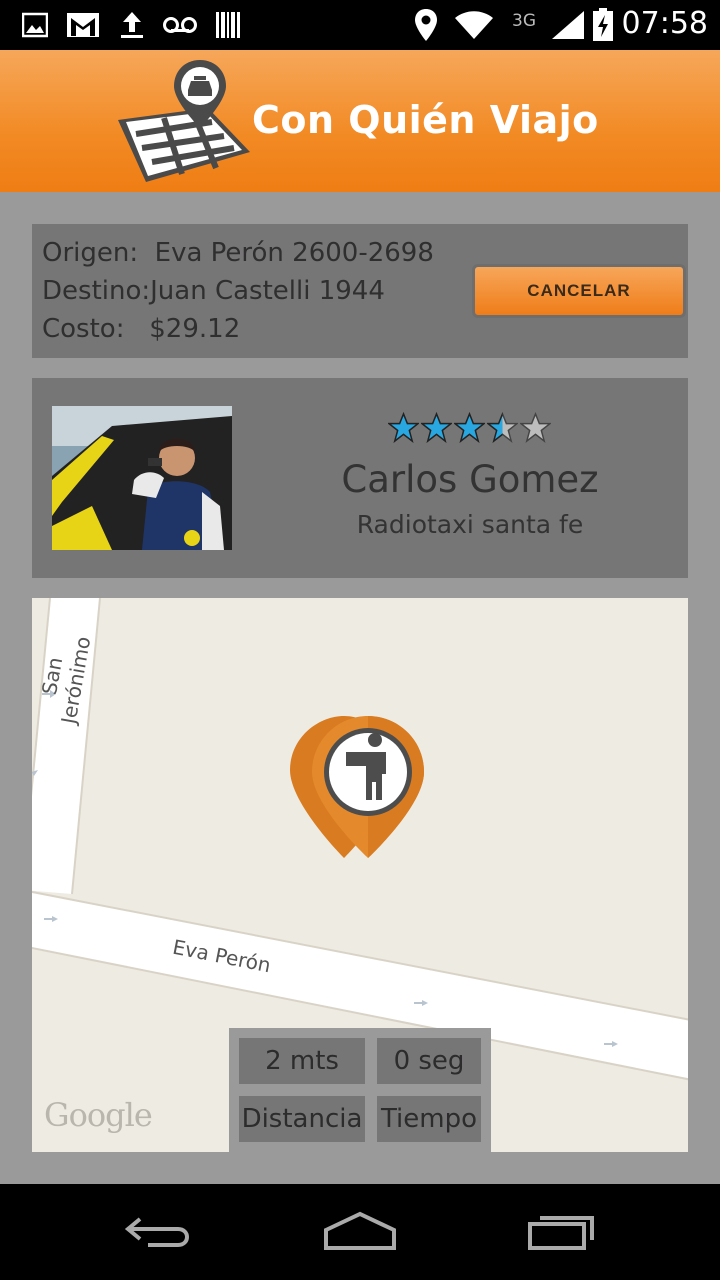 This screenshot has width=720, height=1280. What do you see at coordinates (180, 25) in the screenshot?
I see `voicemail-icon` at bounding box center [180, 25].